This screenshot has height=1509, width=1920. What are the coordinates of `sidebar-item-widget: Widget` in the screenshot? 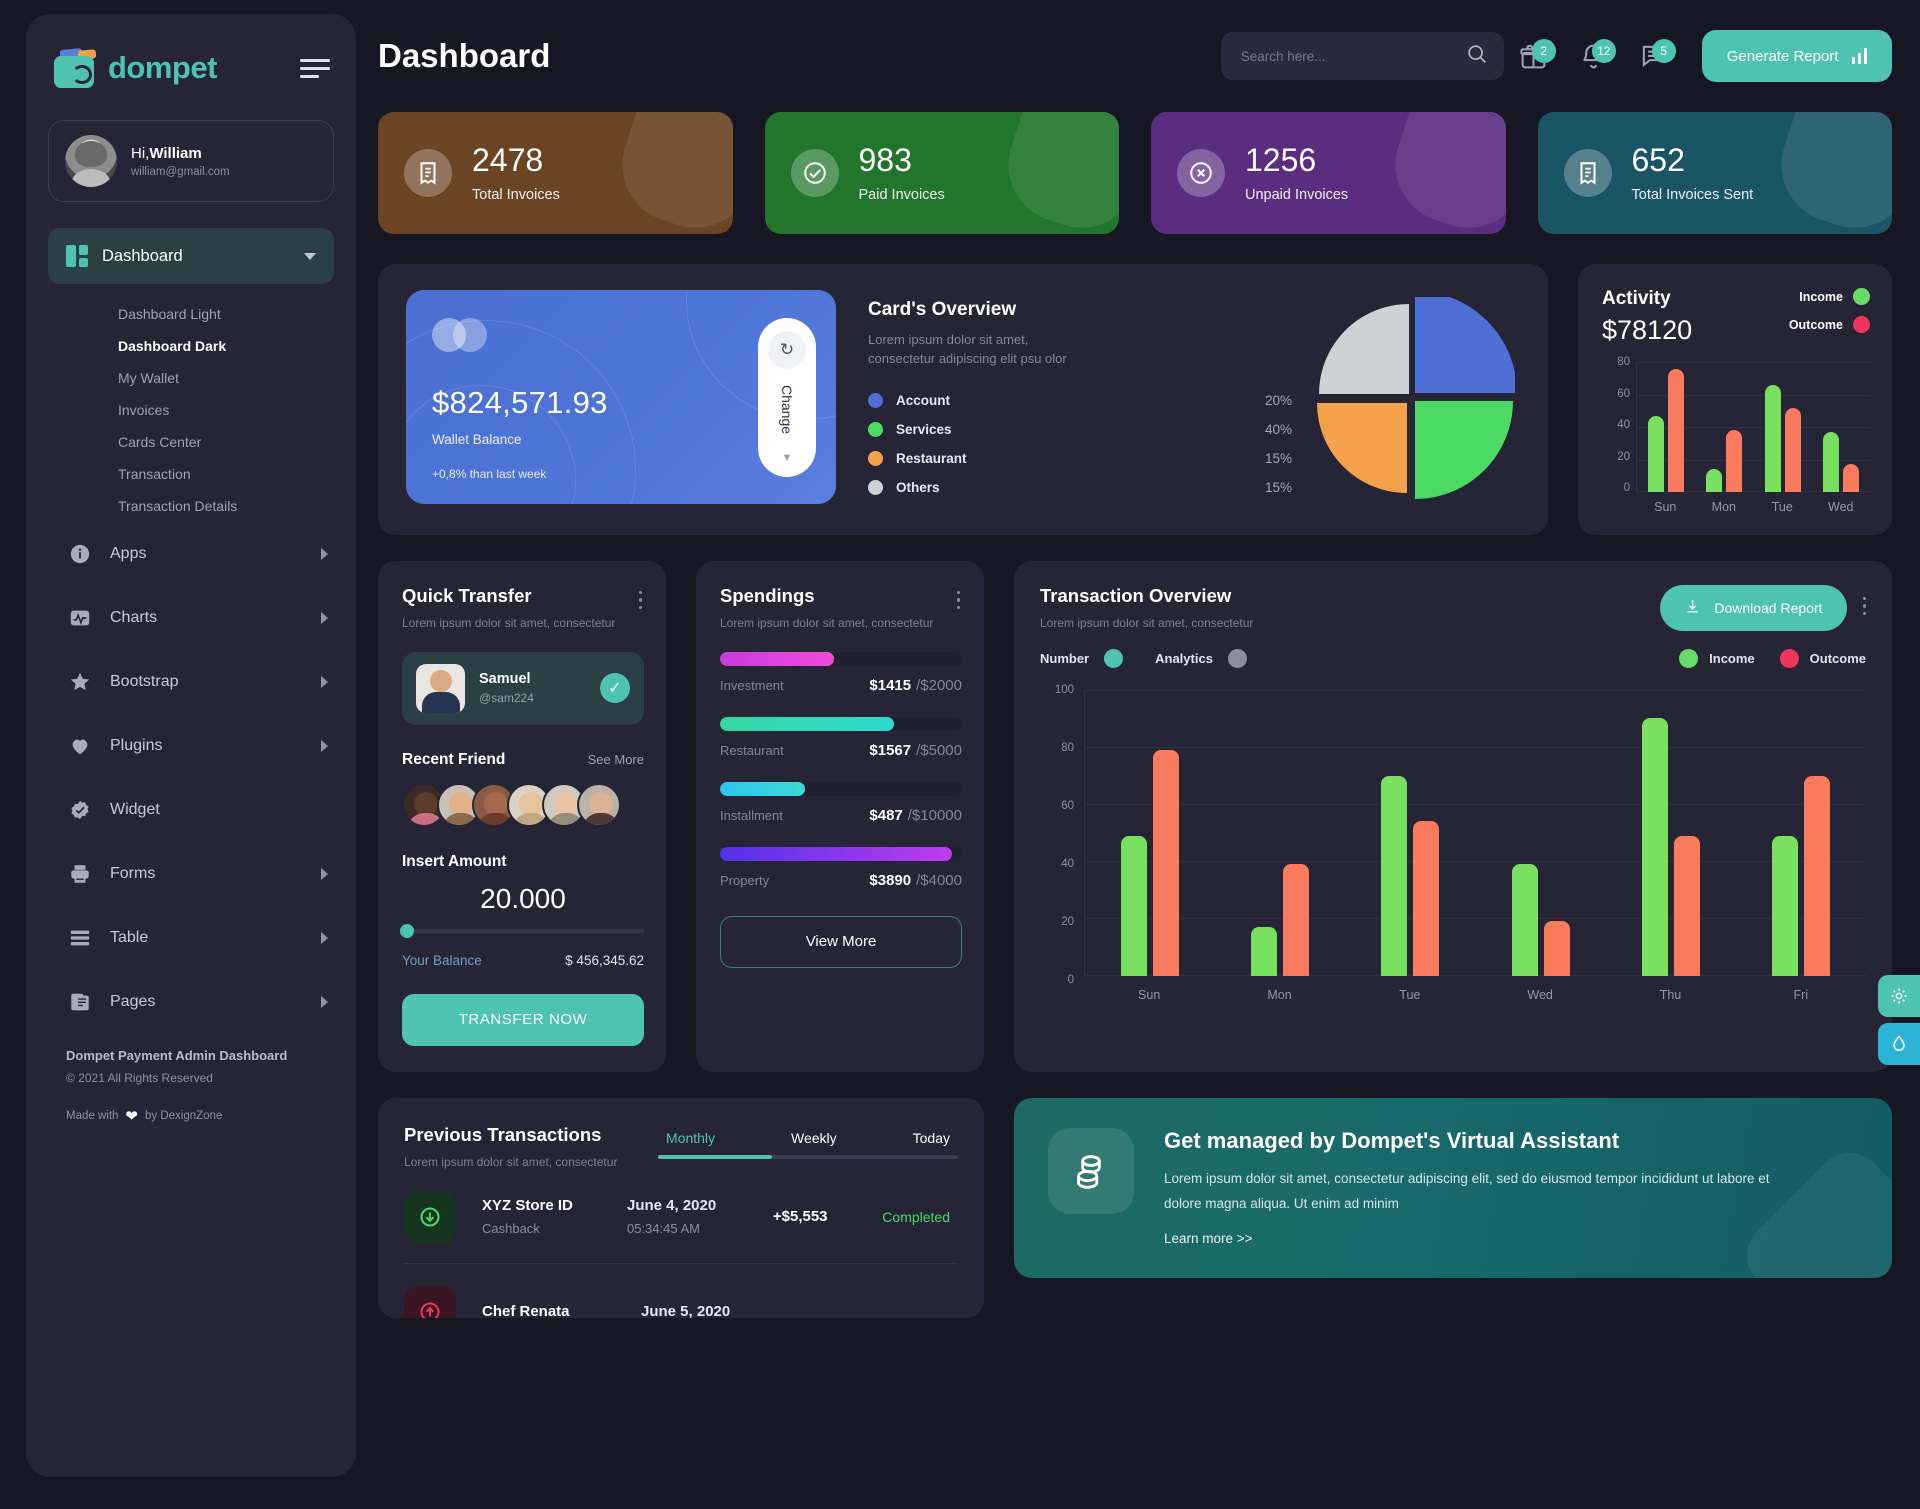 It's located at (191, 810).